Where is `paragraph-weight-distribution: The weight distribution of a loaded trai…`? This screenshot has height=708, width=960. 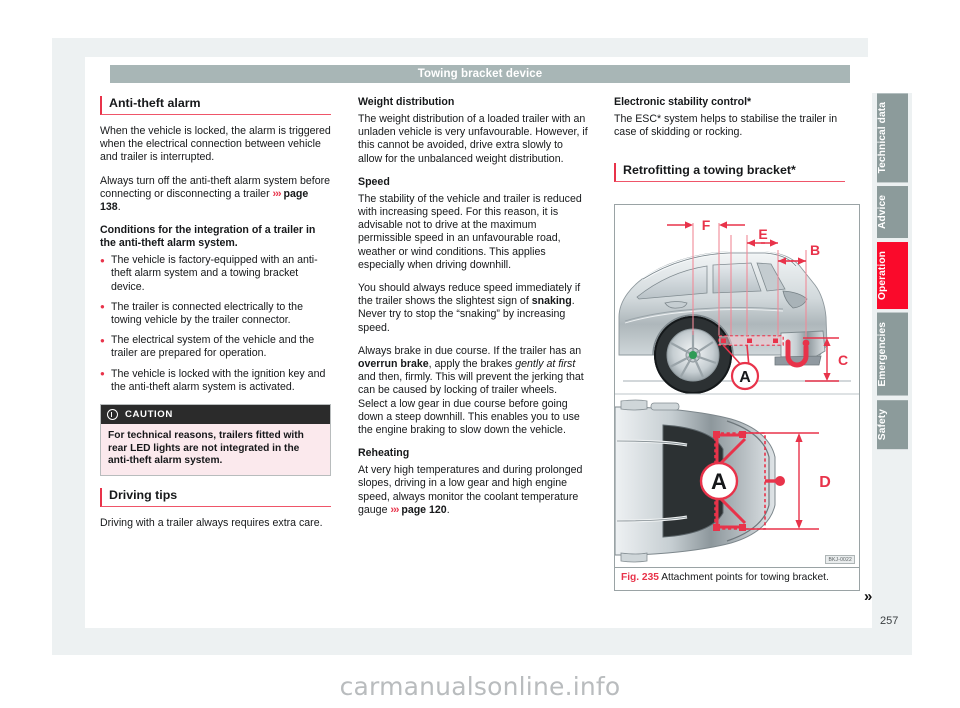
paragraph-weight-distribution: The weight distribution of a loaded trai… is located at coordinates (473, 139).